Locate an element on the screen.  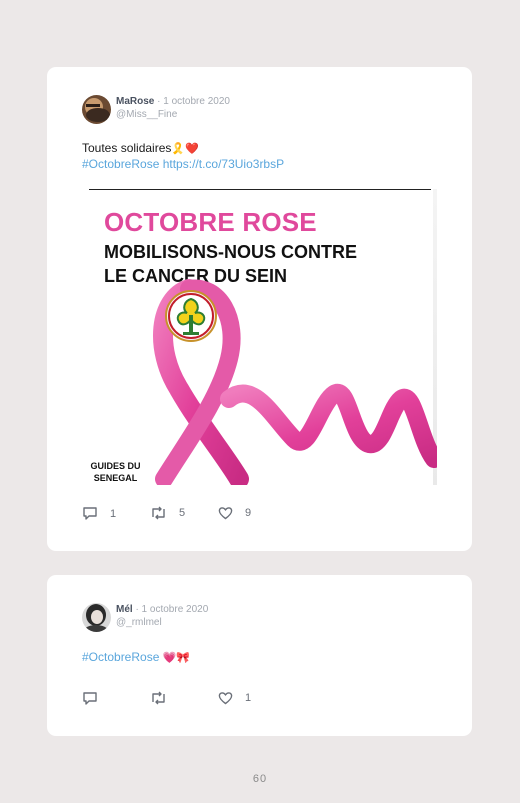
tweet-actions: 1 5 9 is located at coordinates (262, 514).